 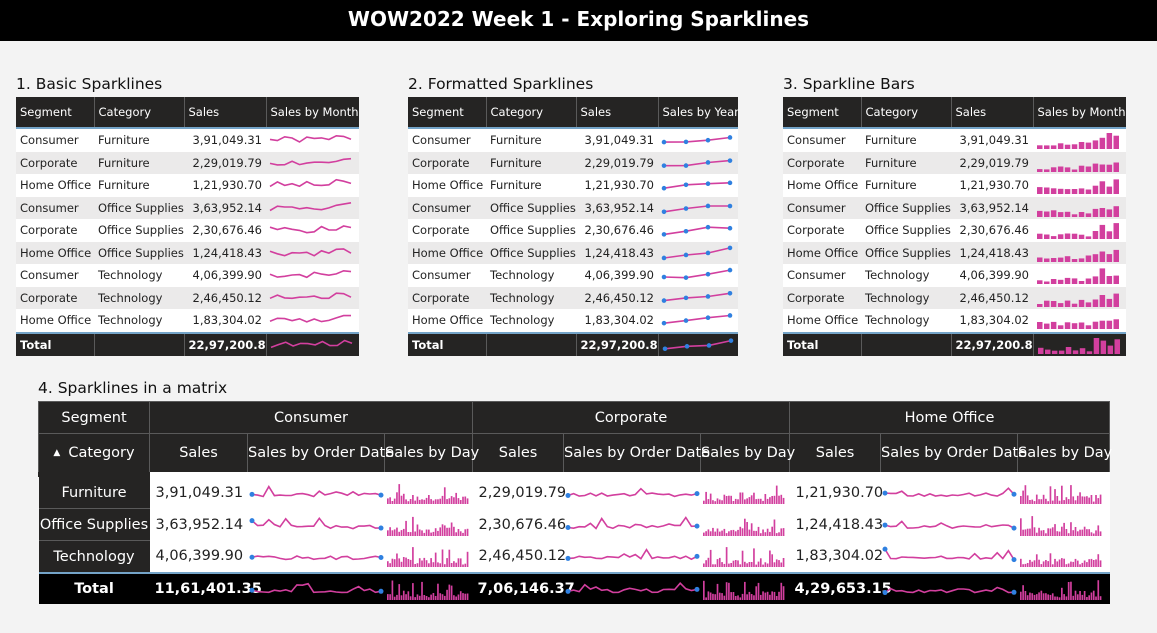 I want to click on sales-cell: 1,21,930.70, so click(x=836, y=490).